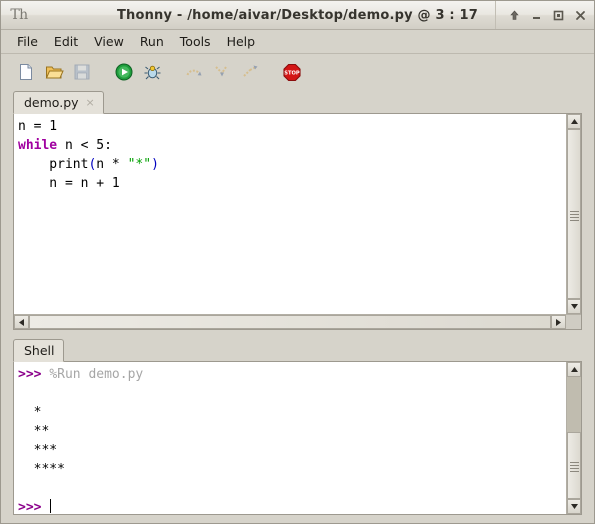 The height and width of the screenshot is (524, 595). I want to click on text-span: ****, so click(41, 469).